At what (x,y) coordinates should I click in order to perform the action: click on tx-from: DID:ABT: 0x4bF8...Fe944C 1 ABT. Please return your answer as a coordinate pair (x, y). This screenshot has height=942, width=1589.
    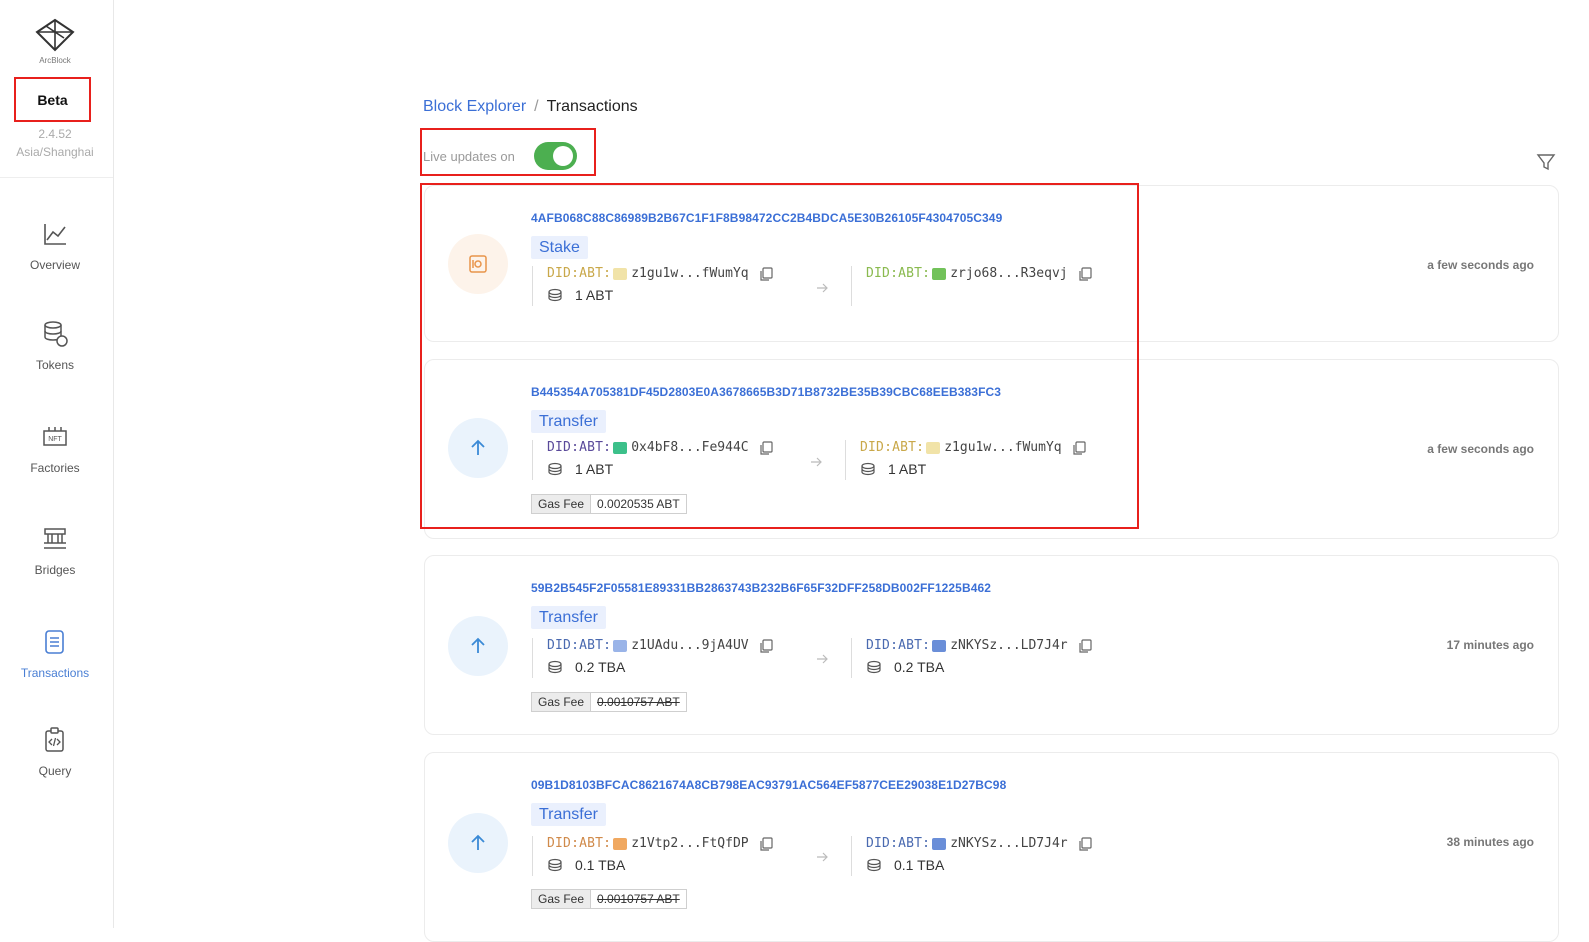
    Looking at the image, I should click on (661, 460).